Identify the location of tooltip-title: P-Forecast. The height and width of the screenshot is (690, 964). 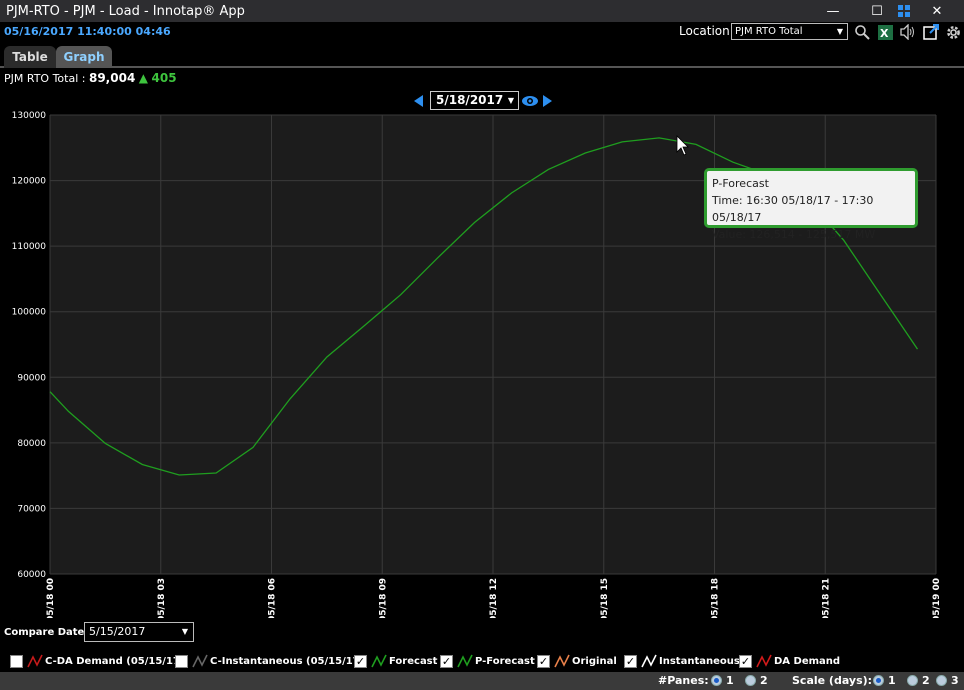
(740, 183).